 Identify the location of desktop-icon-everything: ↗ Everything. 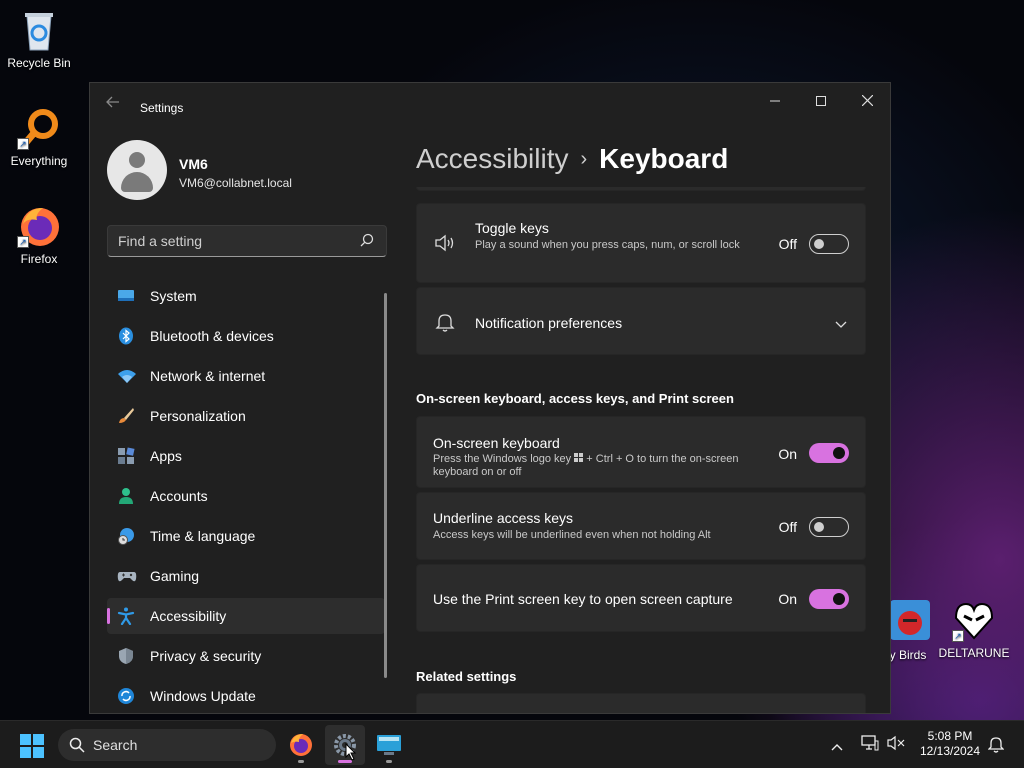
(39, 137).